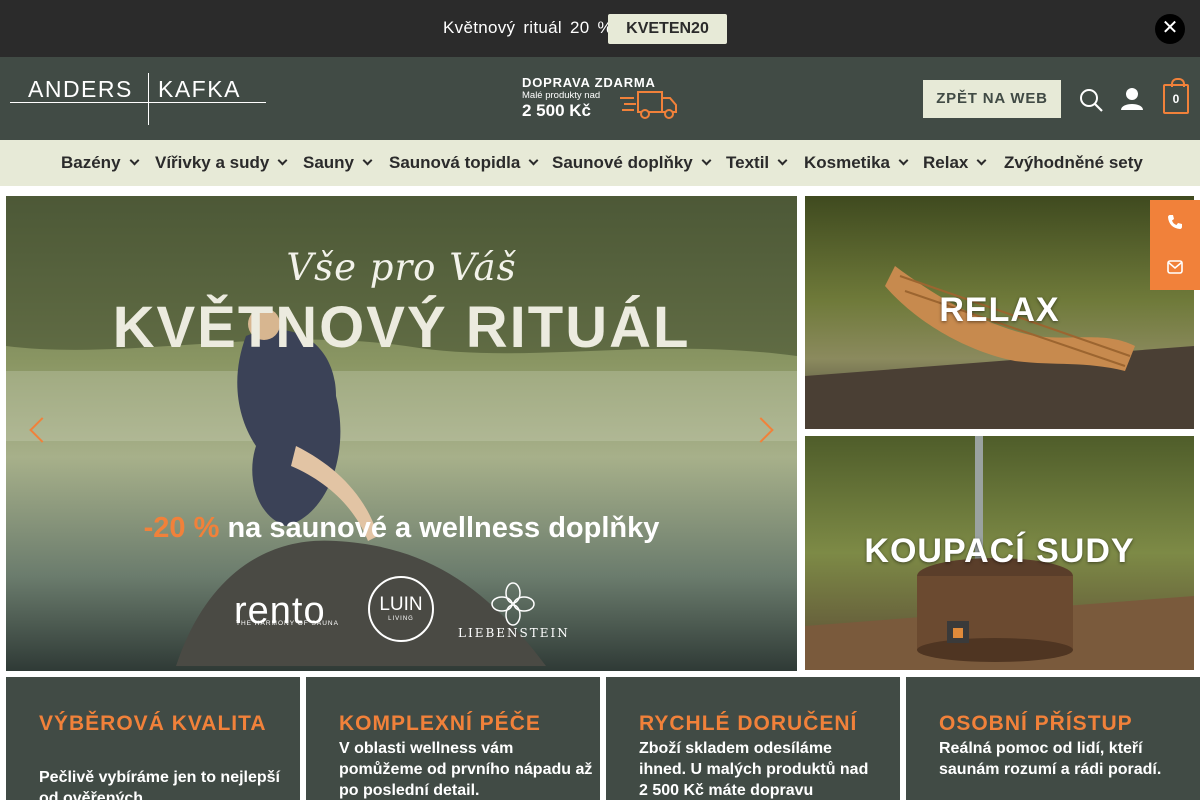 The image size is (1200, 809). I want to click on user-icon, so click(1132, 99).